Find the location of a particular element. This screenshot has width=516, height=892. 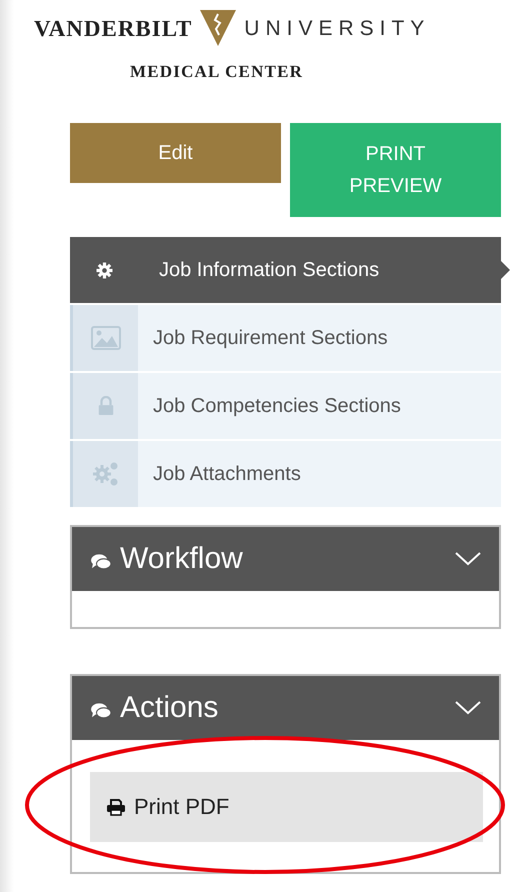

edit-button: Edit is located at coordinates (175, 153).